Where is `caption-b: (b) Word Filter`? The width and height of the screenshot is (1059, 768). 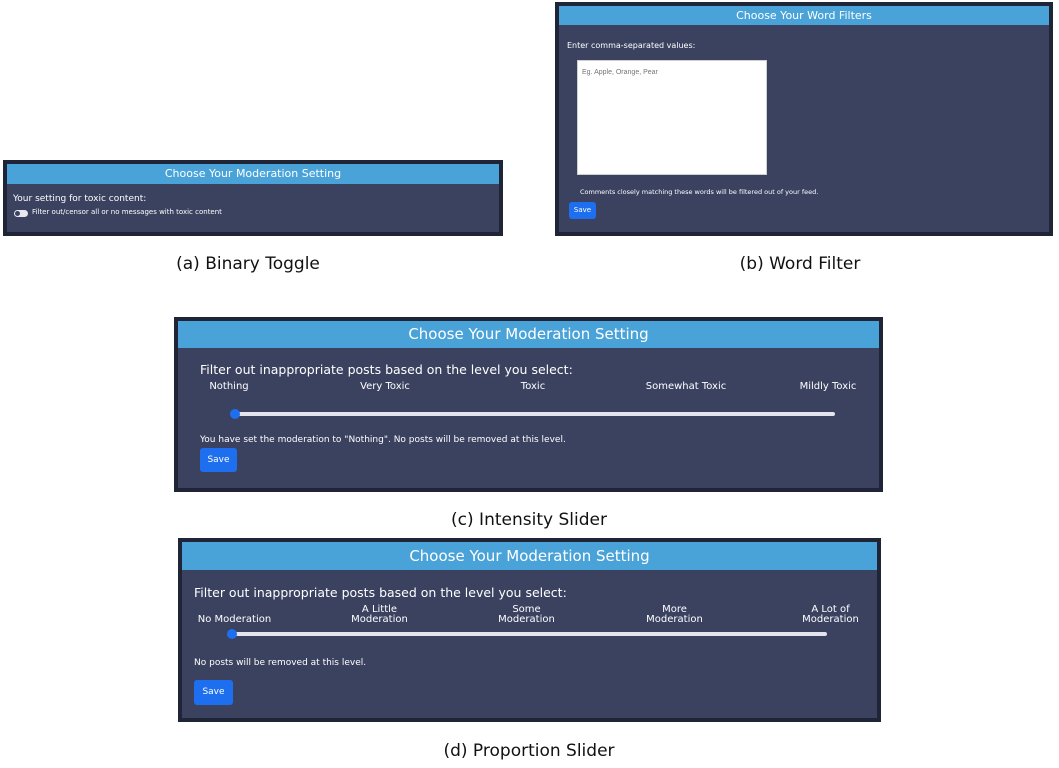 caption-b: (b) Word Filter is located at coordinates (800, 264).